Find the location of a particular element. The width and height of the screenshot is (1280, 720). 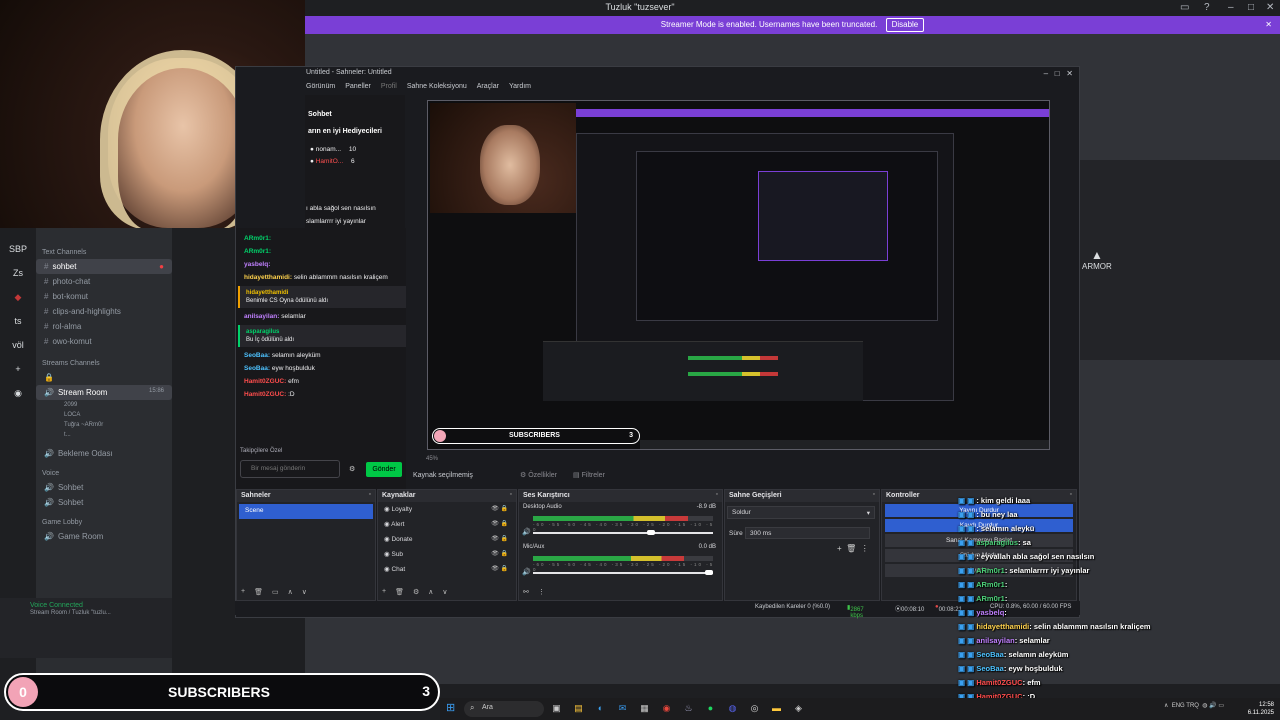

server-icon: Zs is located at coordinates (18, 273).